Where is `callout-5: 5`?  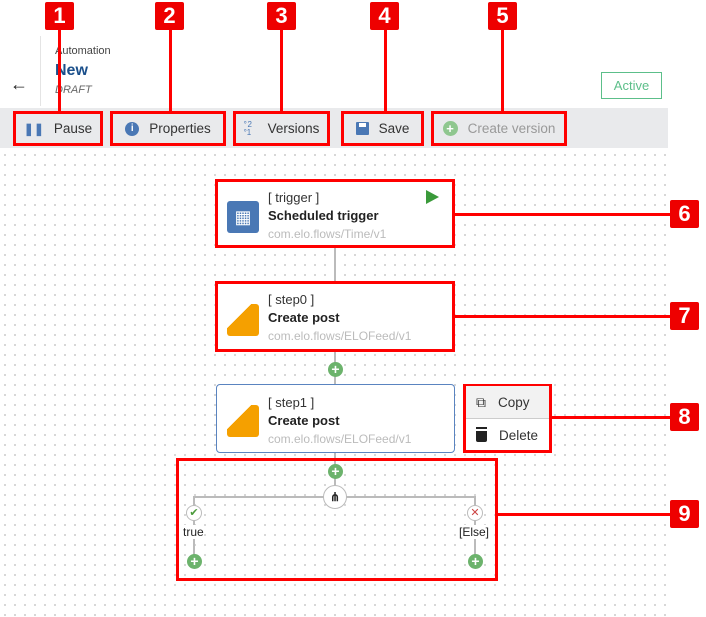
callout-5: 5 is located at coordinates (502, 16).